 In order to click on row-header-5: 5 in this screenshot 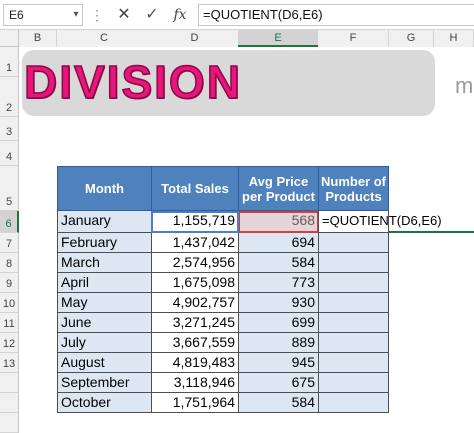, I will do `click(9, 188)`.